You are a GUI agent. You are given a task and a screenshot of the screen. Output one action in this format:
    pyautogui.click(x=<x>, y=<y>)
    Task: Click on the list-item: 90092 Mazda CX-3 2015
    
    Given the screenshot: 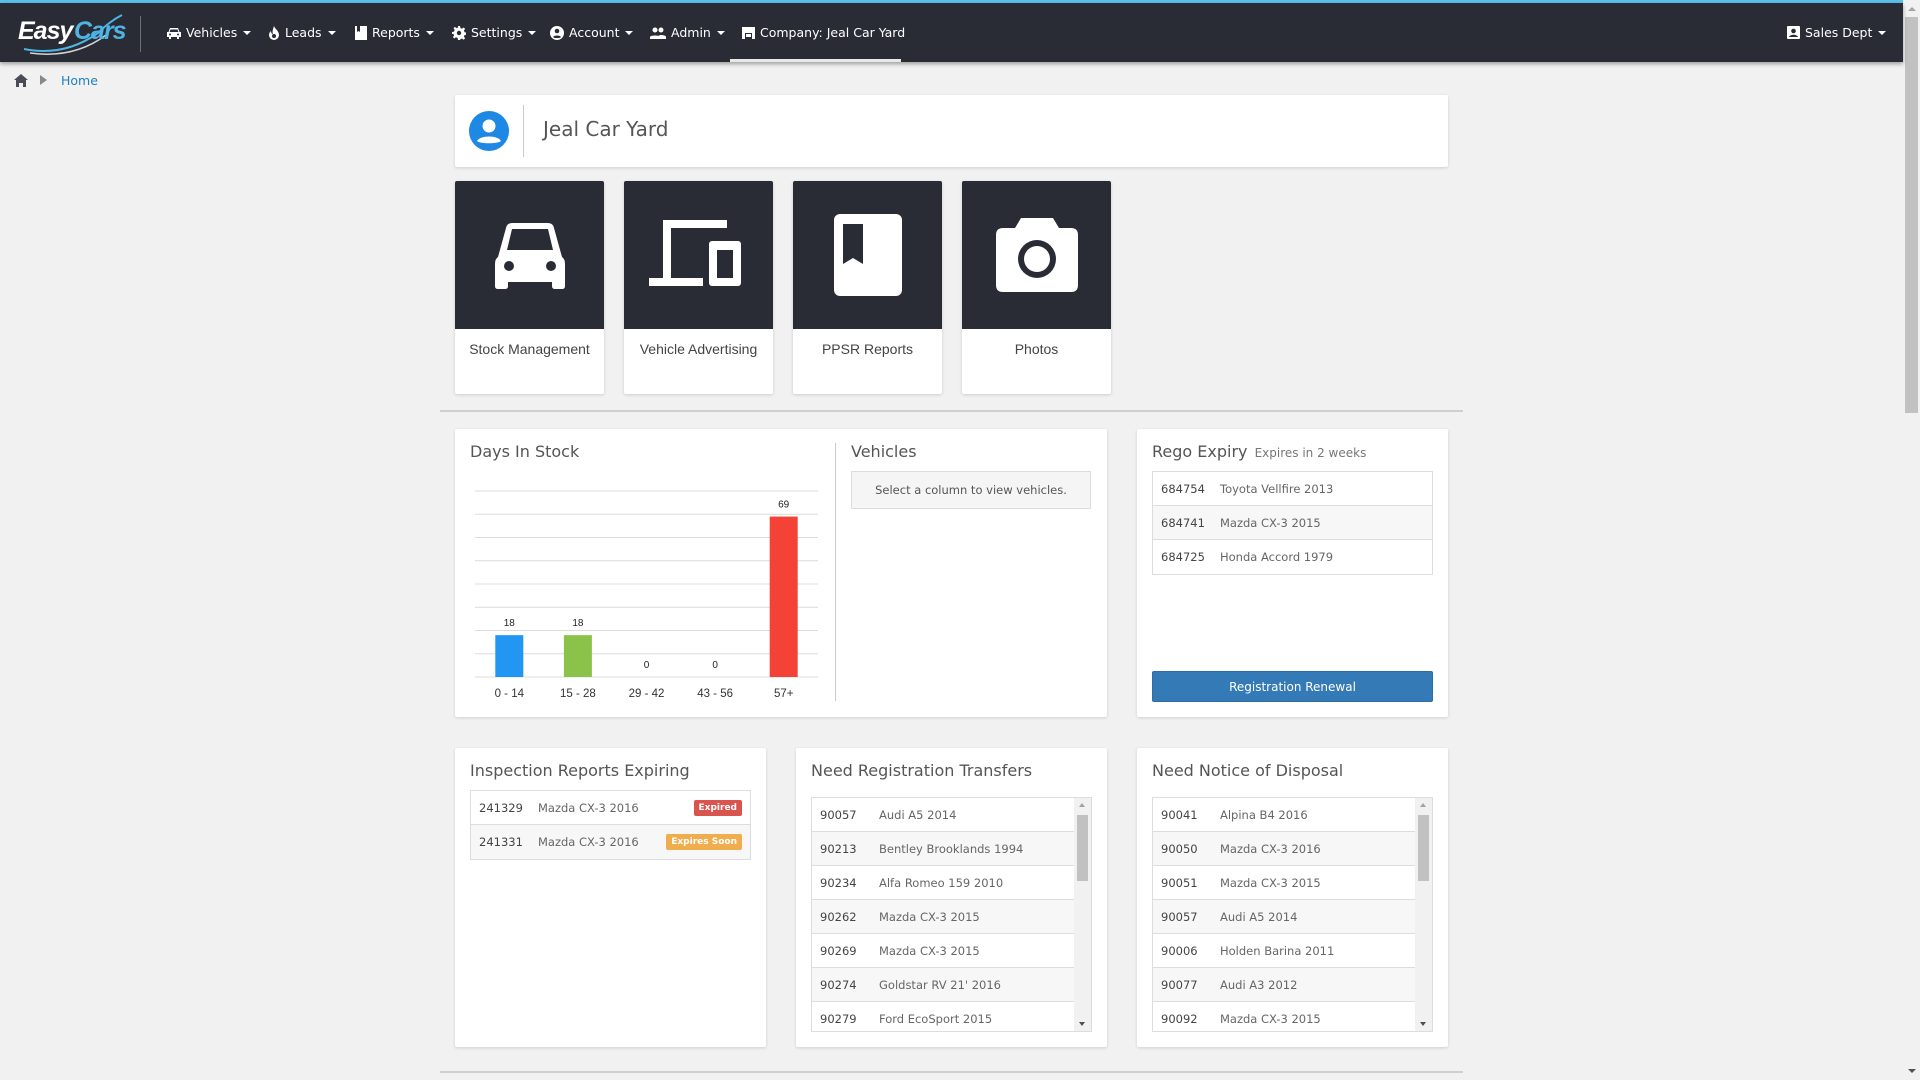 What is the action you would take?
    pyautogui.click(x=1284, y=1016)
    